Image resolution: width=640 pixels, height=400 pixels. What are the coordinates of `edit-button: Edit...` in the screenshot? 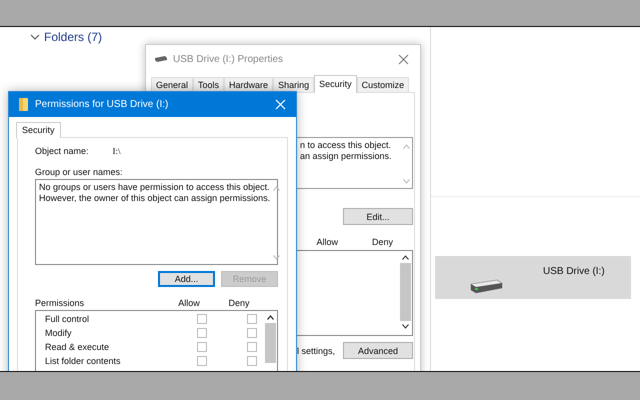 It's located at (378, 216).